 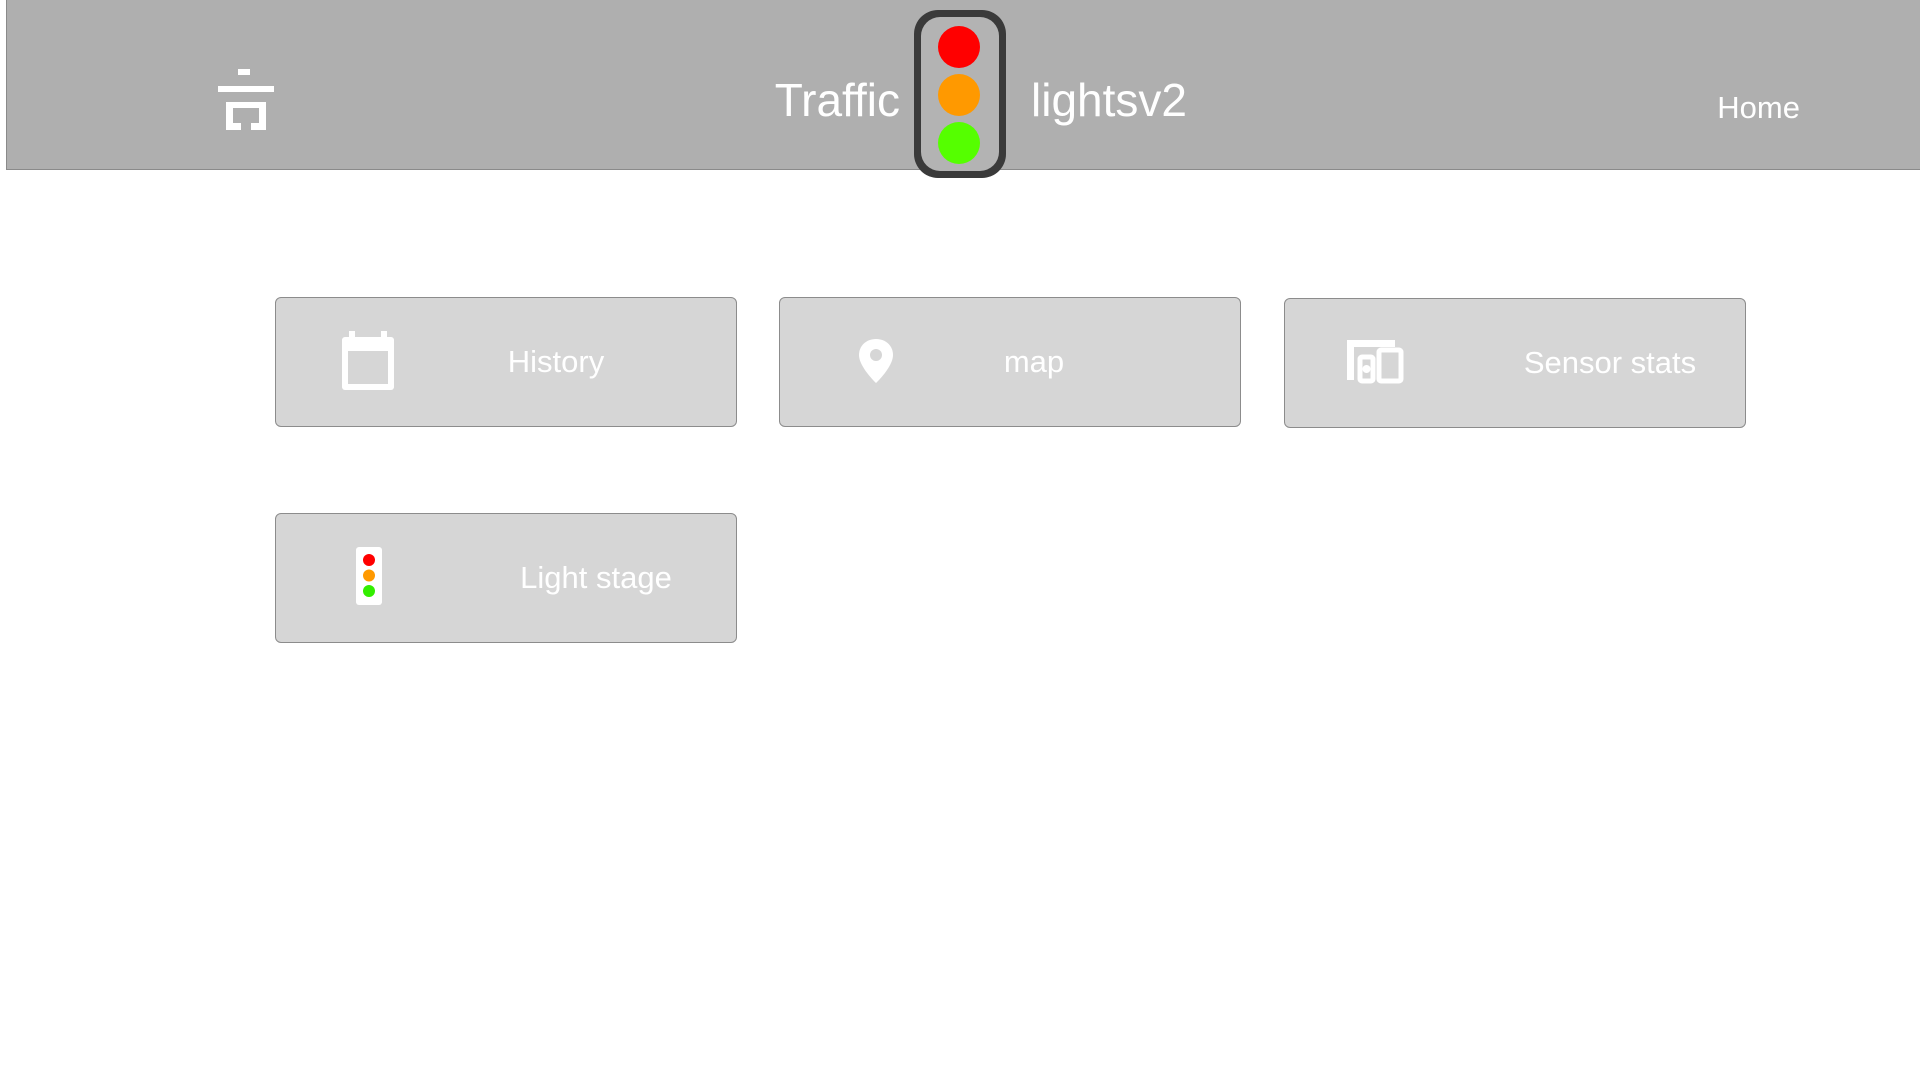 I want to click on traffic-light-logo, so click(x=960, y=94).